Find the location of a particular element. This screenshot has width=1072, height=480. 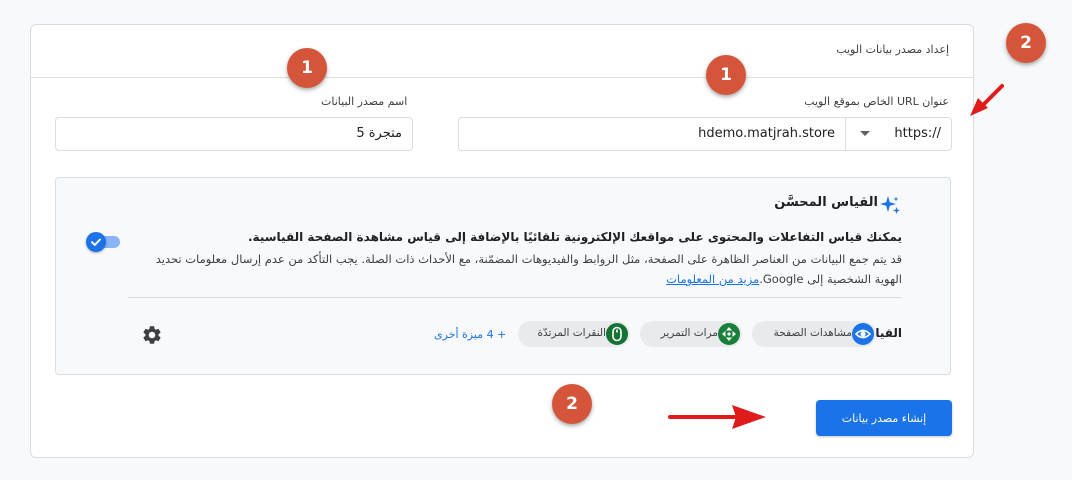

chip-label: مرات التمرير is located at coordinates (689, 333).